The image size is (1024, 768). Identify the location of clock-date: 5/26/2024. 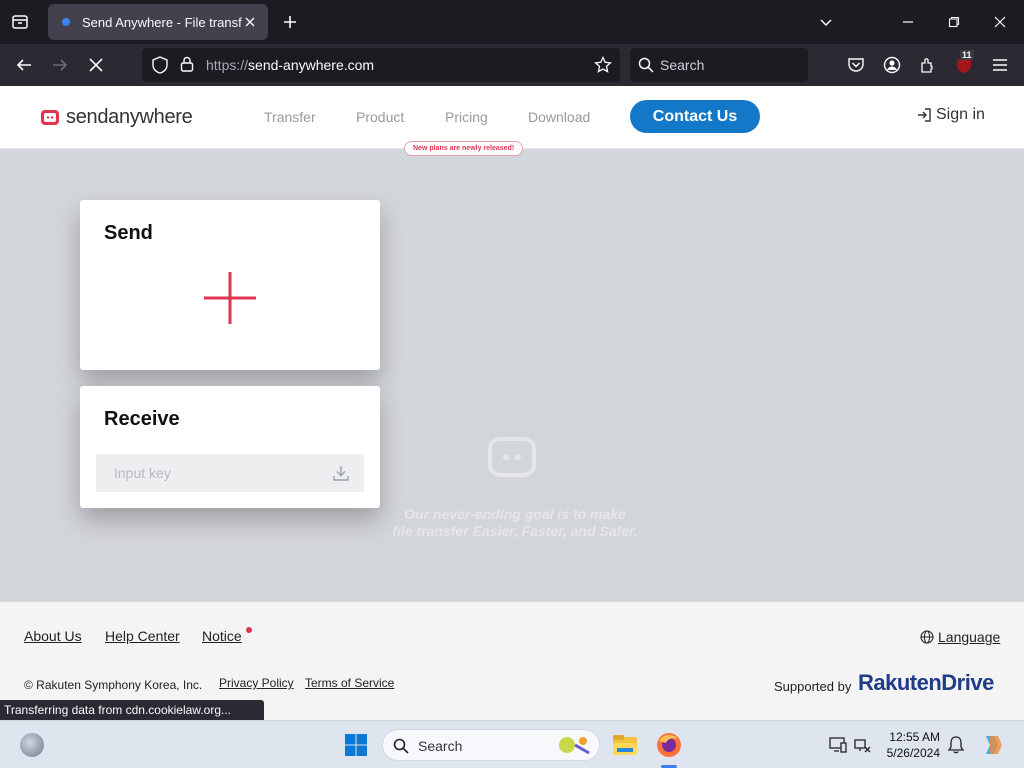
(913, 753).